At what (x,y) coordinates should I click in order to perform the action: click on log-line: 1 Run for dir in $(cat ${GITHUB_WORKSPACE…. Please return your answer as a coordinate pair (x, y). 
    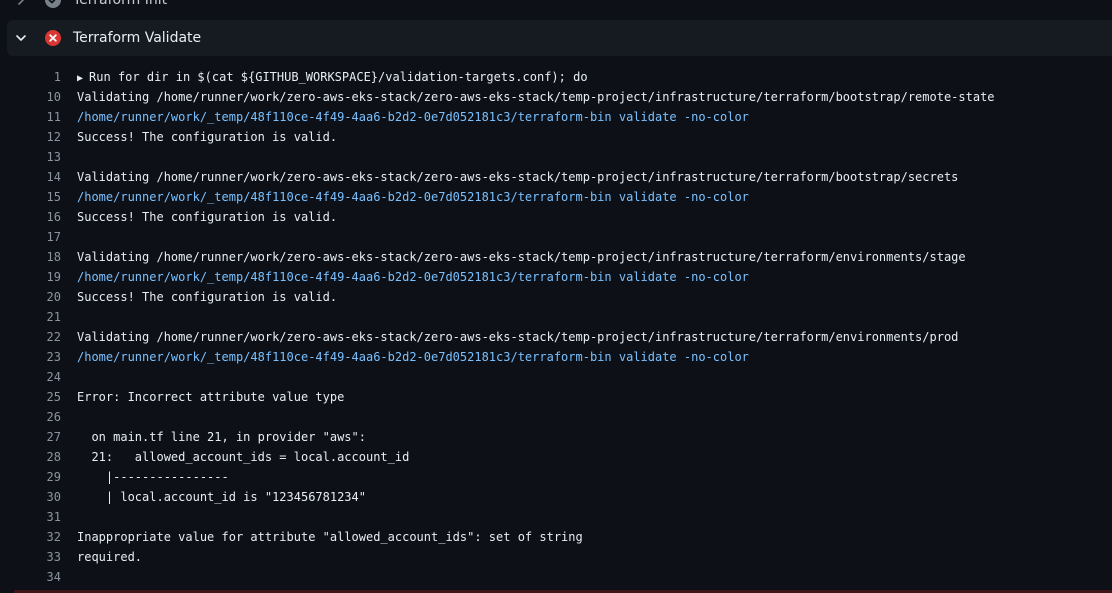
    Looking at the image, I should click on (556, 77).